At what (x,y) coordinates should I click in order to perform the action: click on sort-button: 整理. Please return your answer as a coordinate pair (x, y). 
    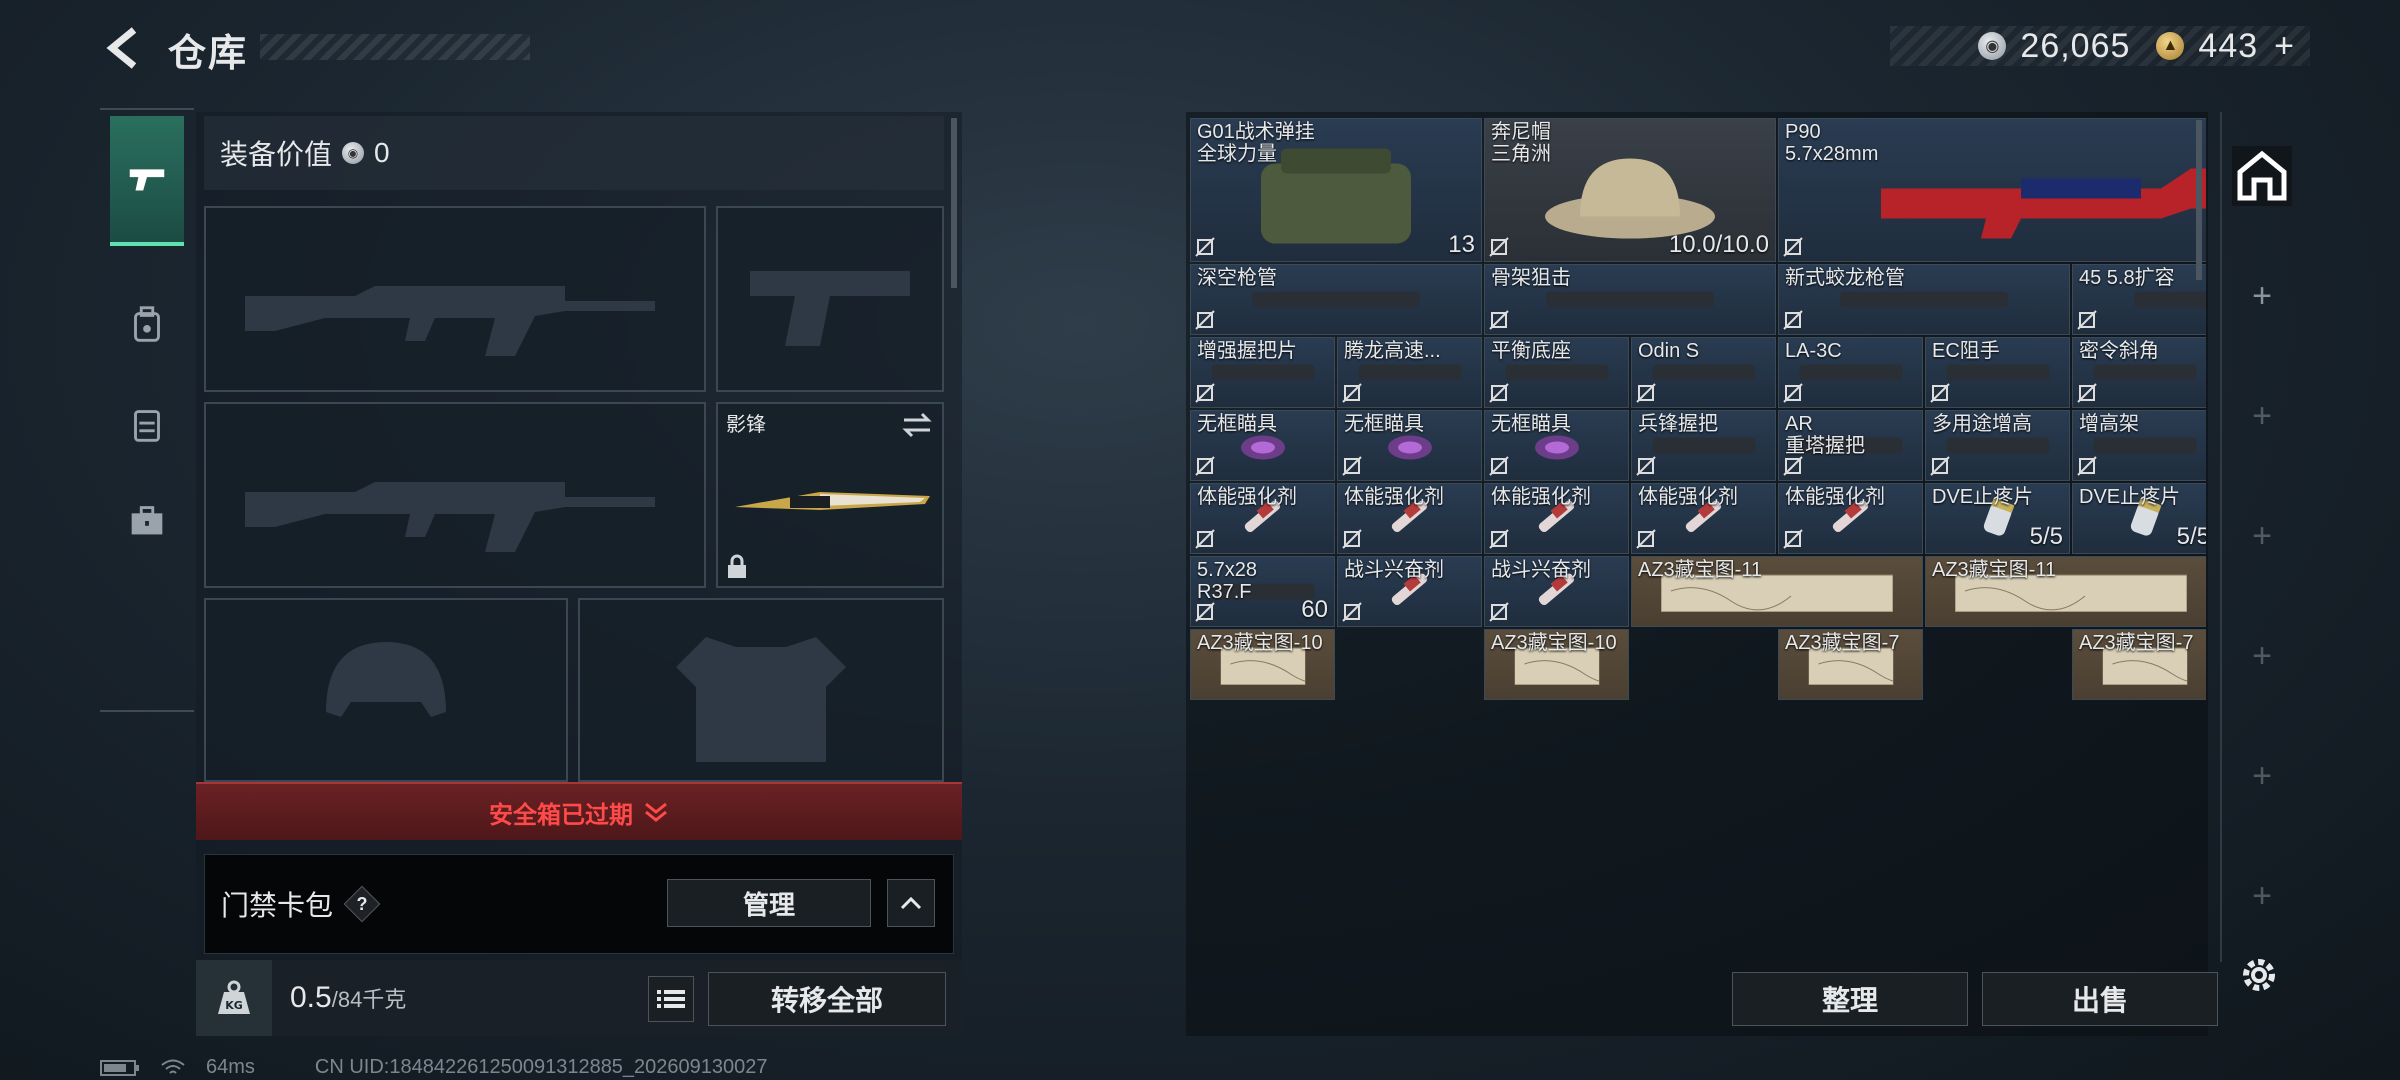
    Looking at the image, I should click on (1850, 999).